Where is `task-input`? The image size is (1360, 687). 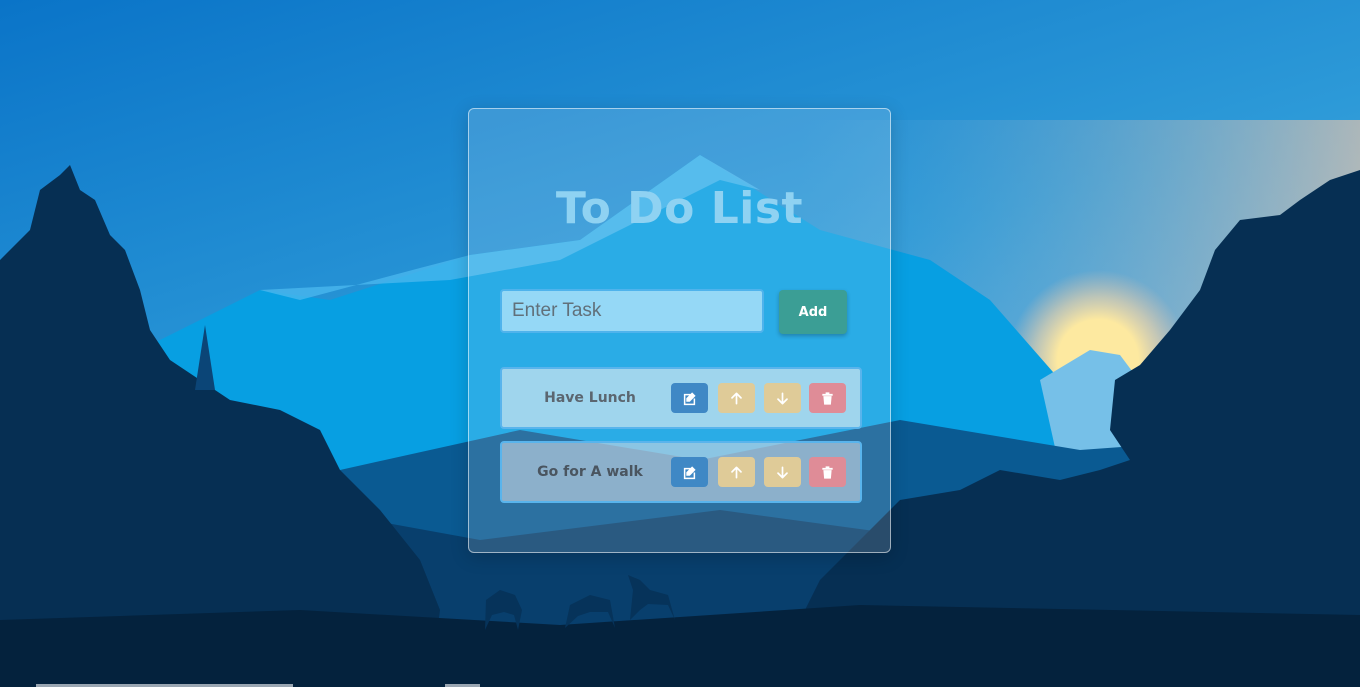
task-input is located at coordinates (632, 311).